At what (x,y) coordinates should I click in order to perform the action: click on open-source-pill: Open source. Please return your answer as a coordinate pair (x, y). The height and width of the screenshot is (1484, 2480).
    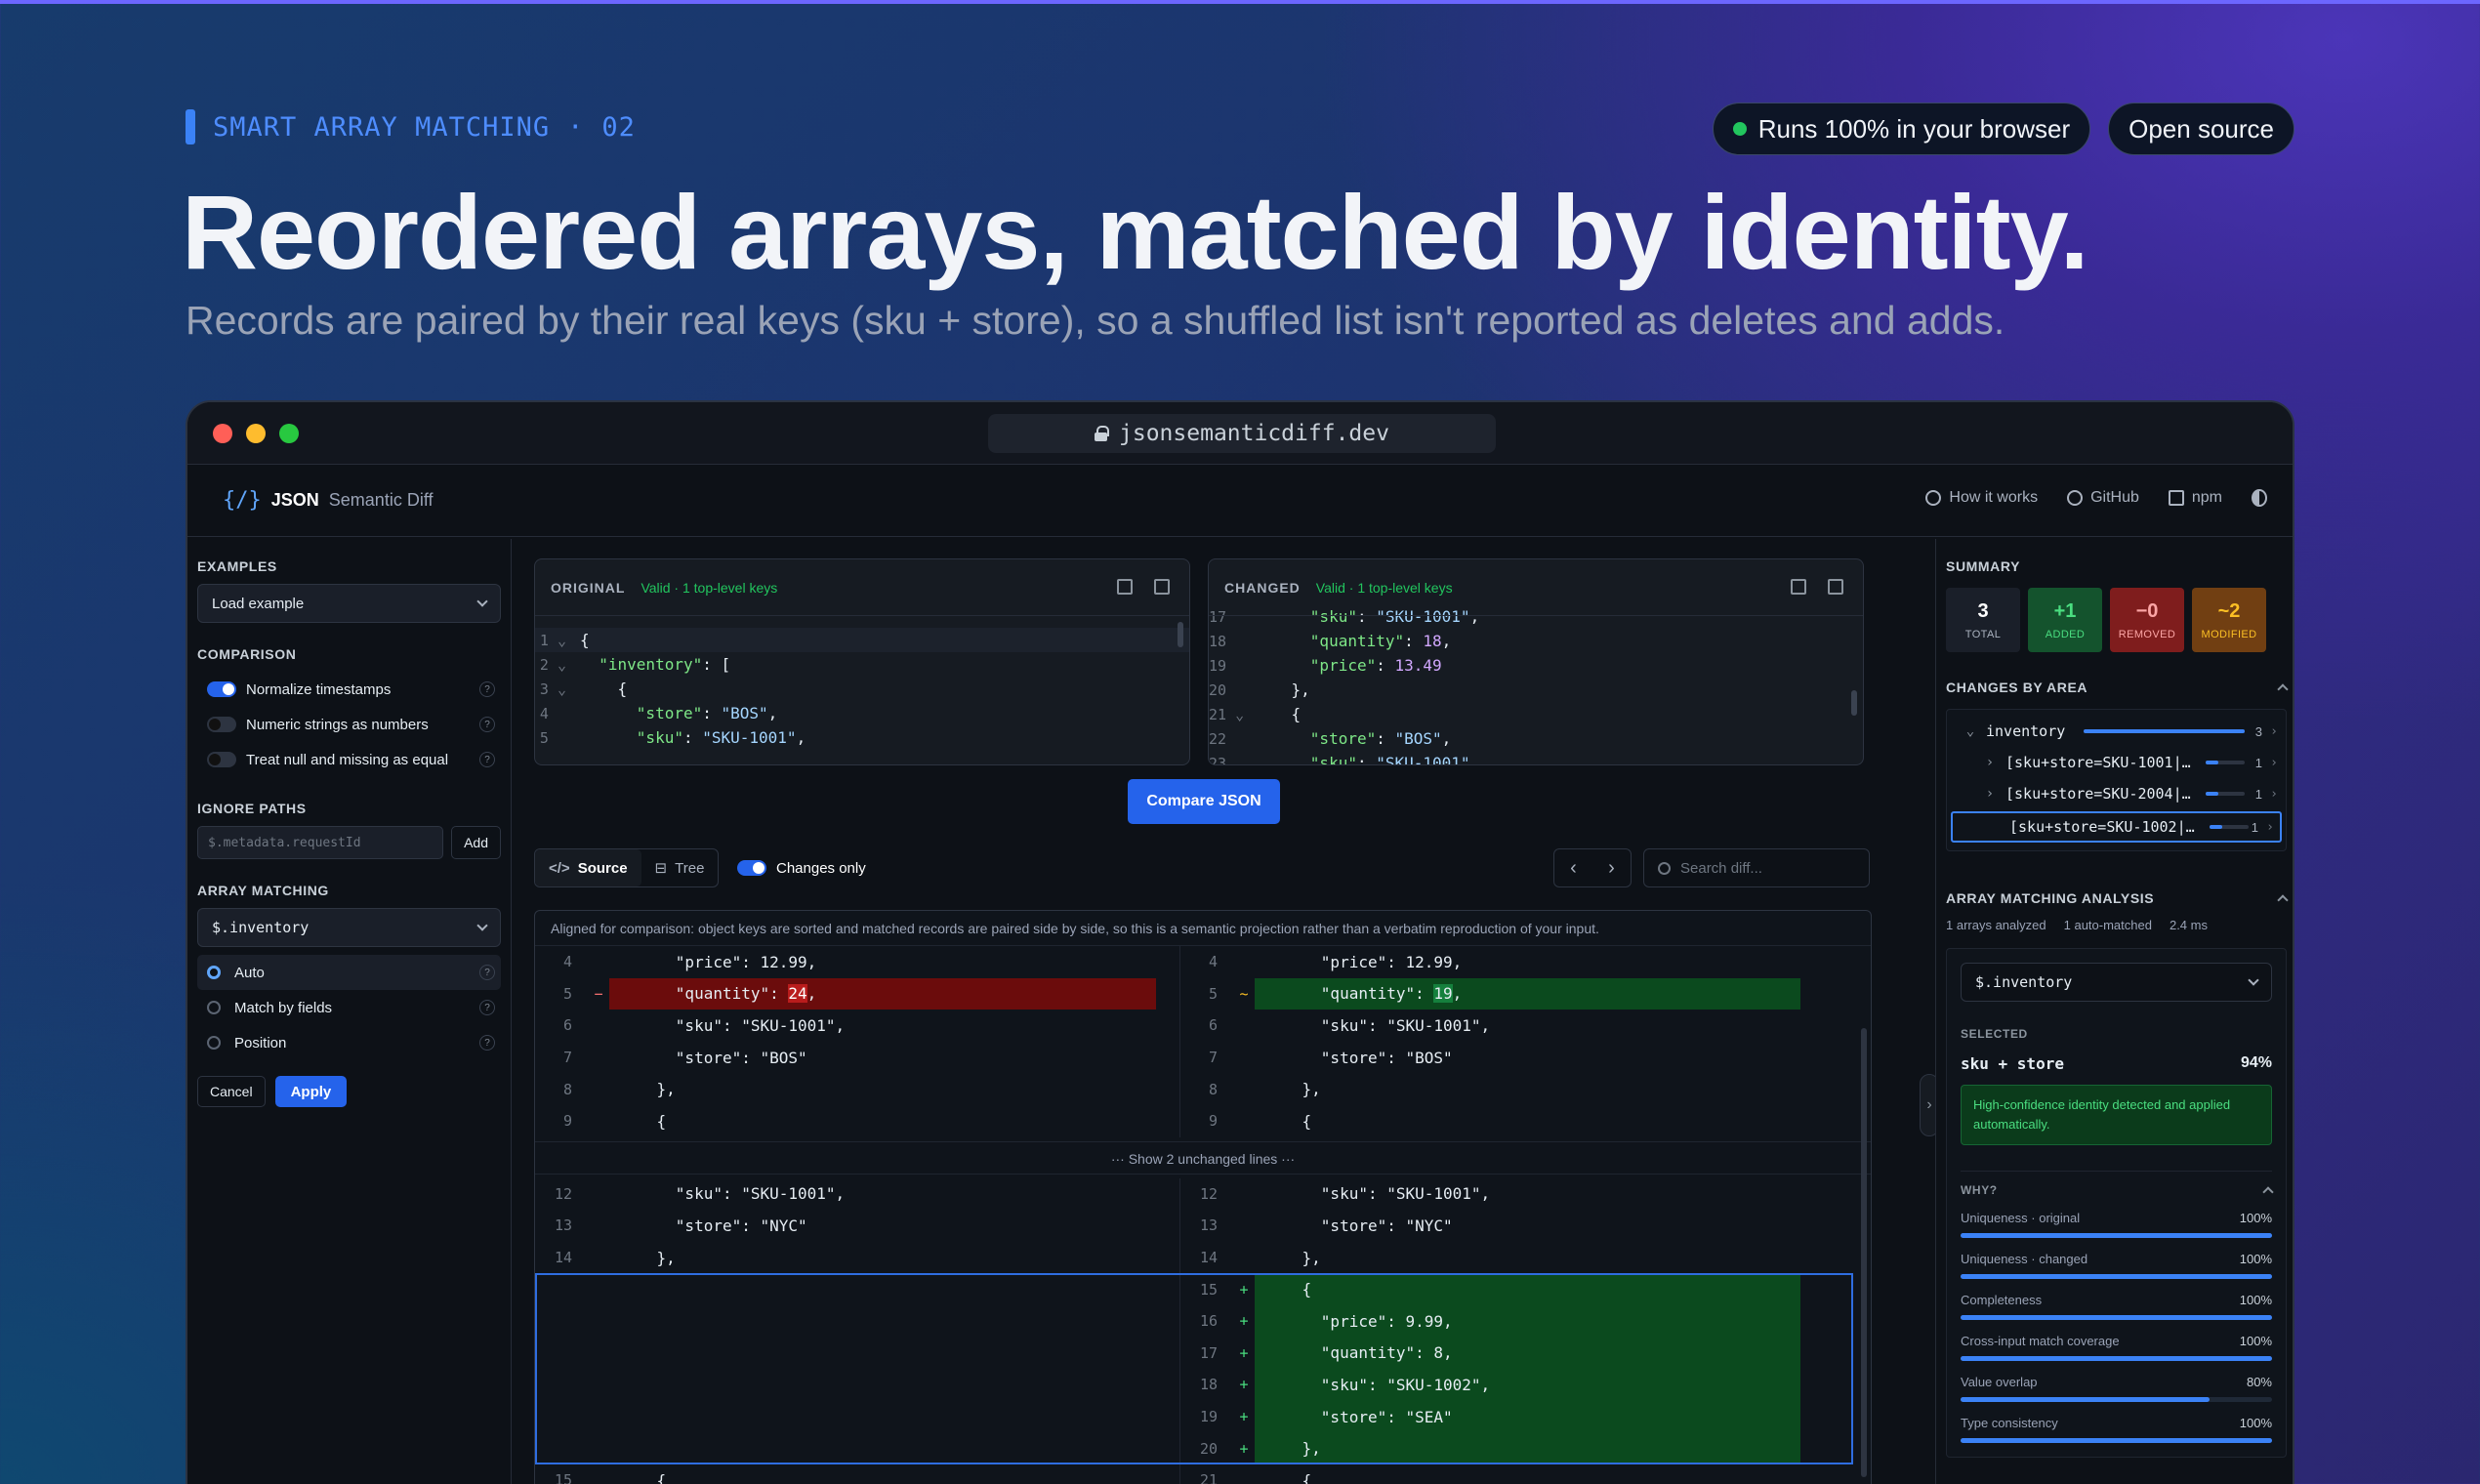
    Looking at the image, I should click on (2201, 129).